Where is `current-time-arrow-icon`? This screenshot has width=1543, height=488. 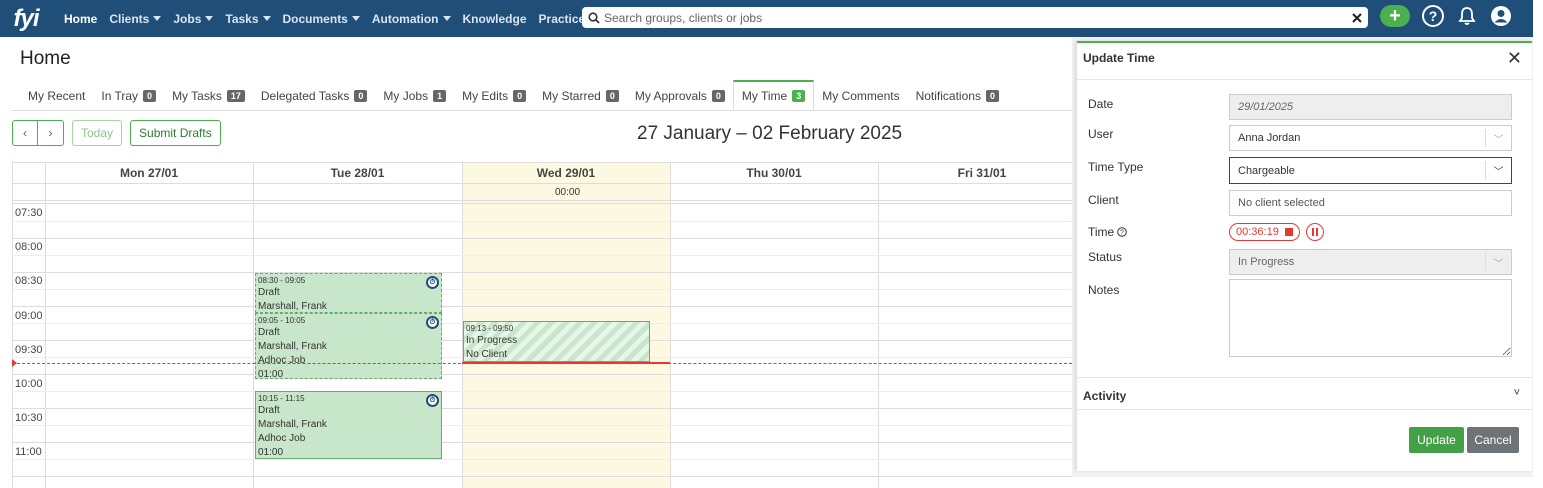 current-time-arrow-icon is located at coordinates (14, 363).